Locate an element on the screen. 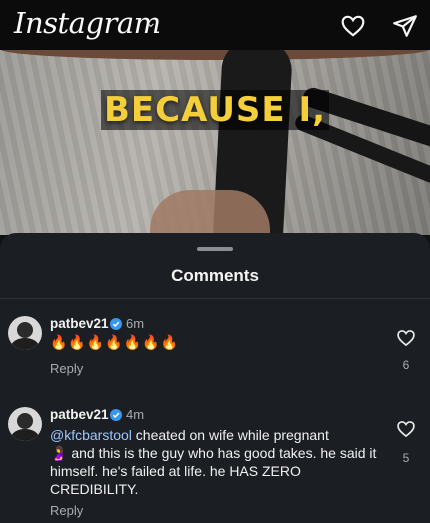 Image resolution: width=430 pixels, height=523 pixels. instagram-logo: Instagram is located at coordinates (87, 23).